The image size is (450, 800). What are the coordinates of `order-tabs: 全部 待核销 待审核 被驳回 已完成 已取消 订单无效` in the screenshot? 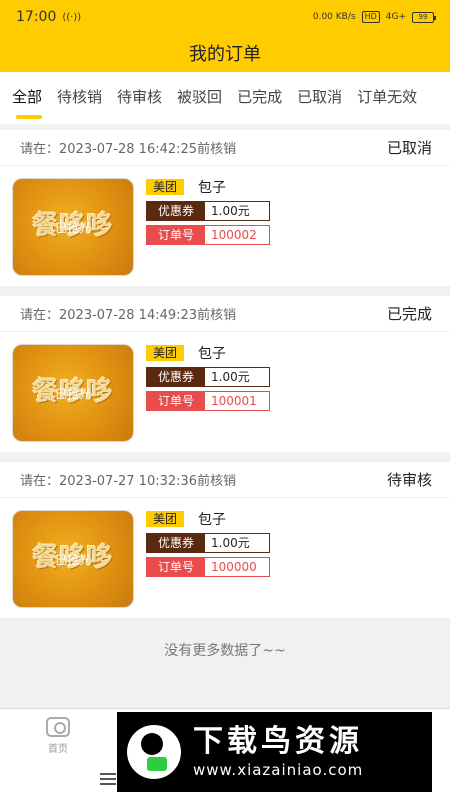 It's located at (225, 98).